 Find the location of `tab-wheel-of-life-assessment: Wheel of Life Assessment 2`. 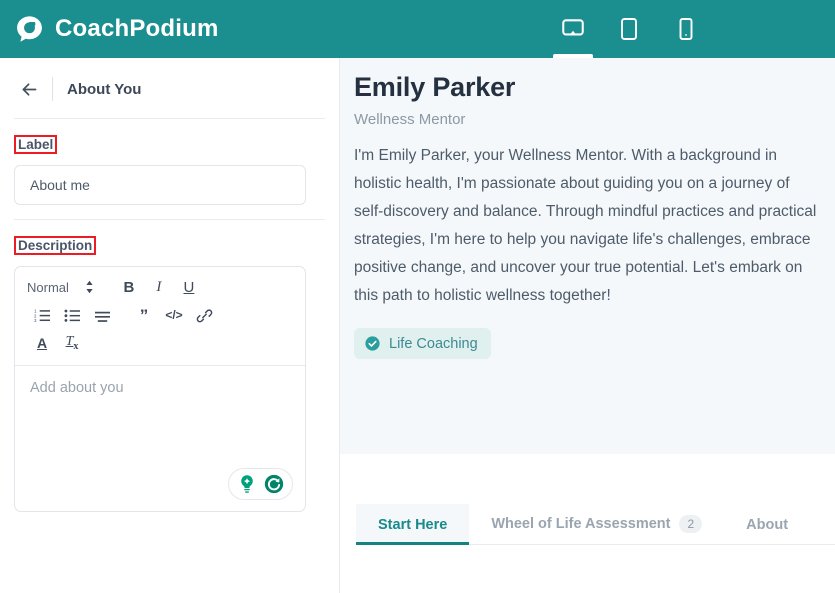

tab-wheel-of-life-assessment: Wheel of Life Assessment 2 is located at coordinates (596, 523).